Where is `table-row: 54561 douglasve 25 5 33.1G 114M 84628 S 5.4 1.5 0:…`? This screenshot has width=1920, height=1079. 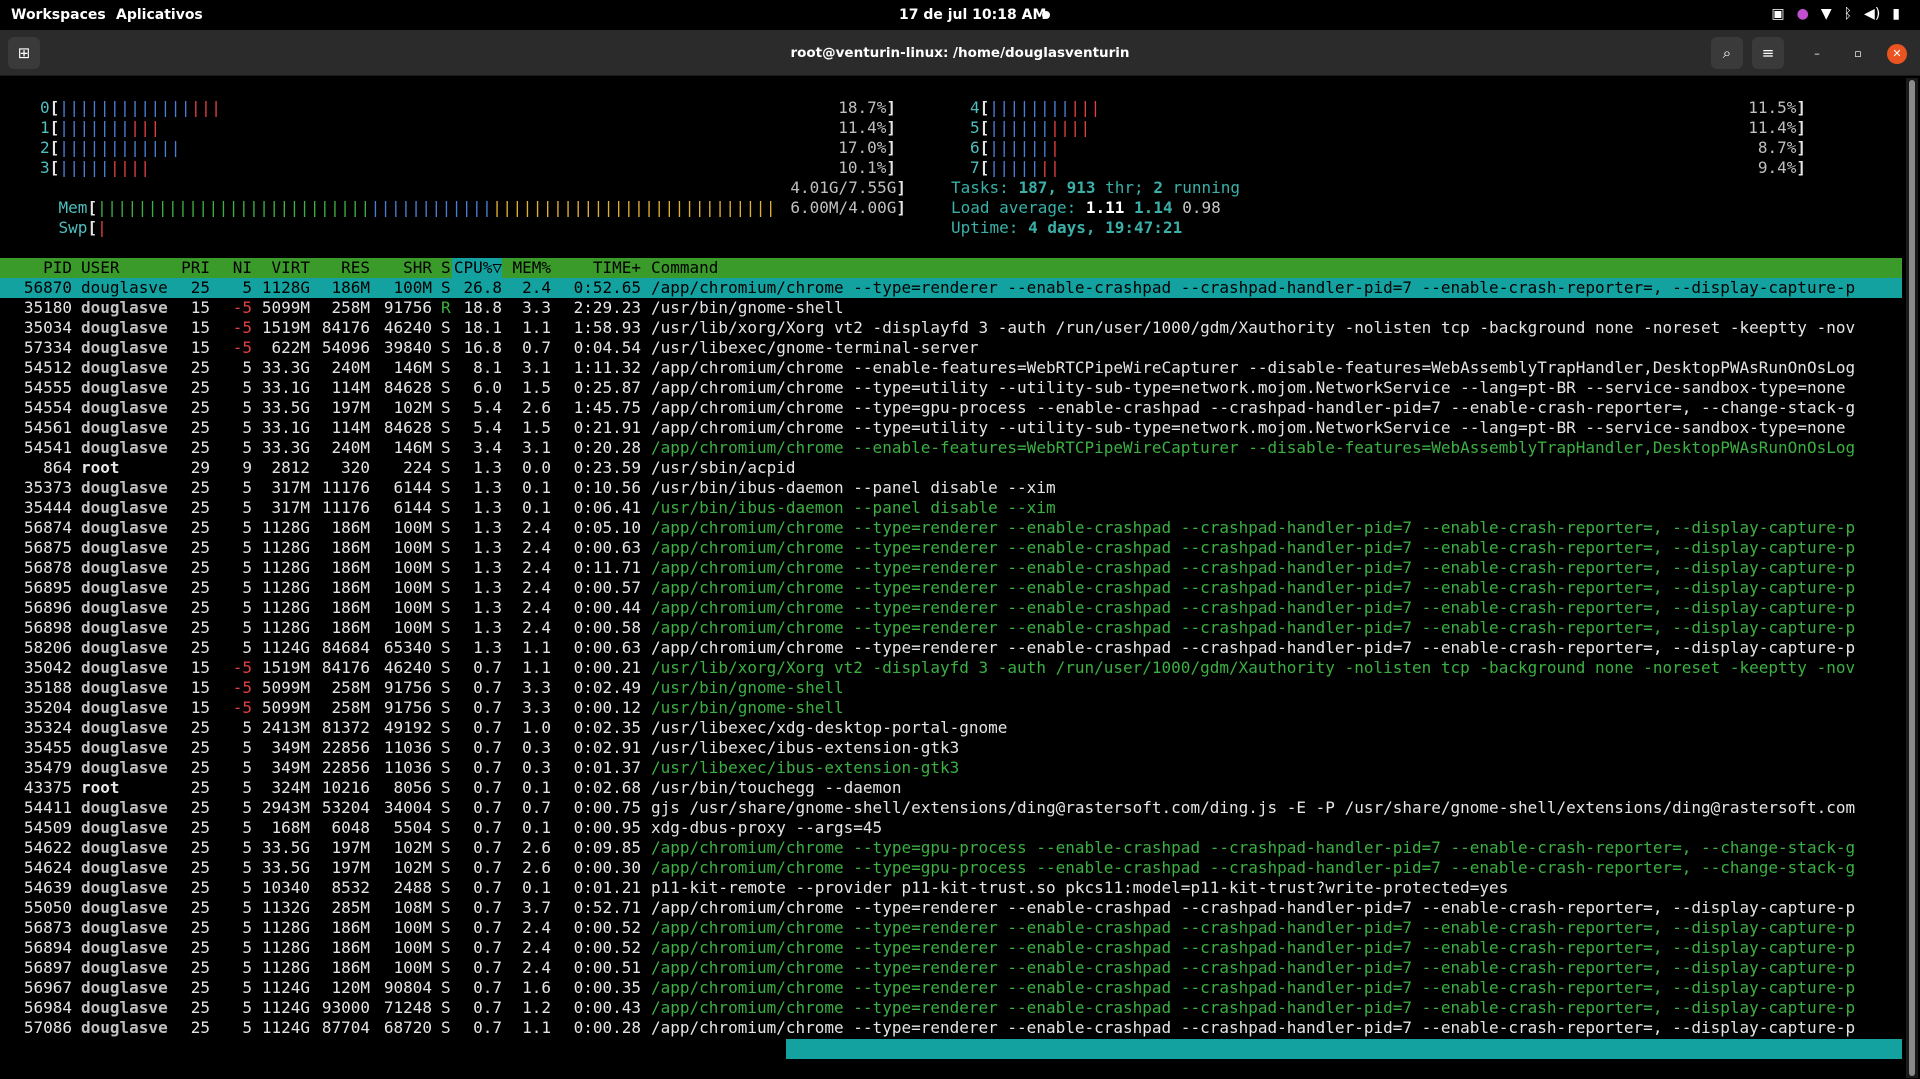
table-row: 54561 douglasve 25 5 33.1G 114M 84628 S 5.4 1.5 0:… is located at coordinates (951, 428).